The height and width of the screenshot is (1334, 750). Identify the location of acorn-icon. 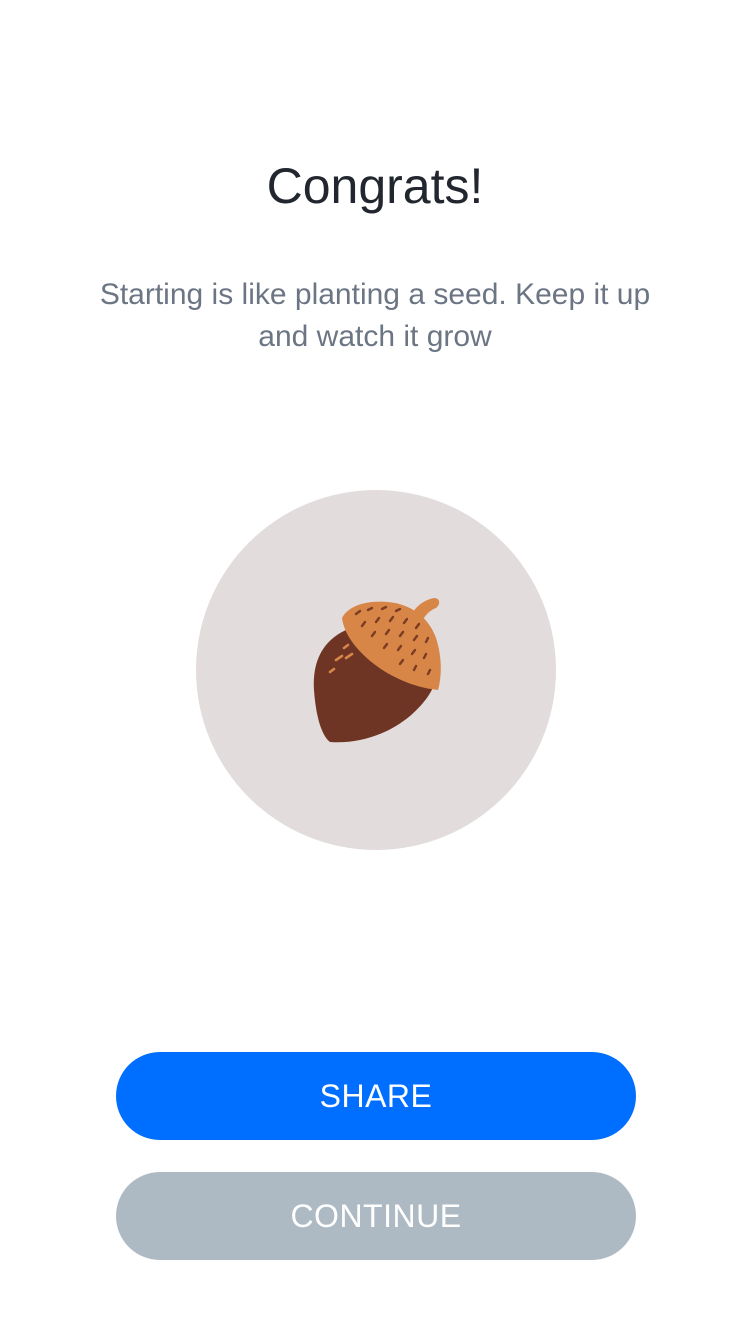
(377, 670).